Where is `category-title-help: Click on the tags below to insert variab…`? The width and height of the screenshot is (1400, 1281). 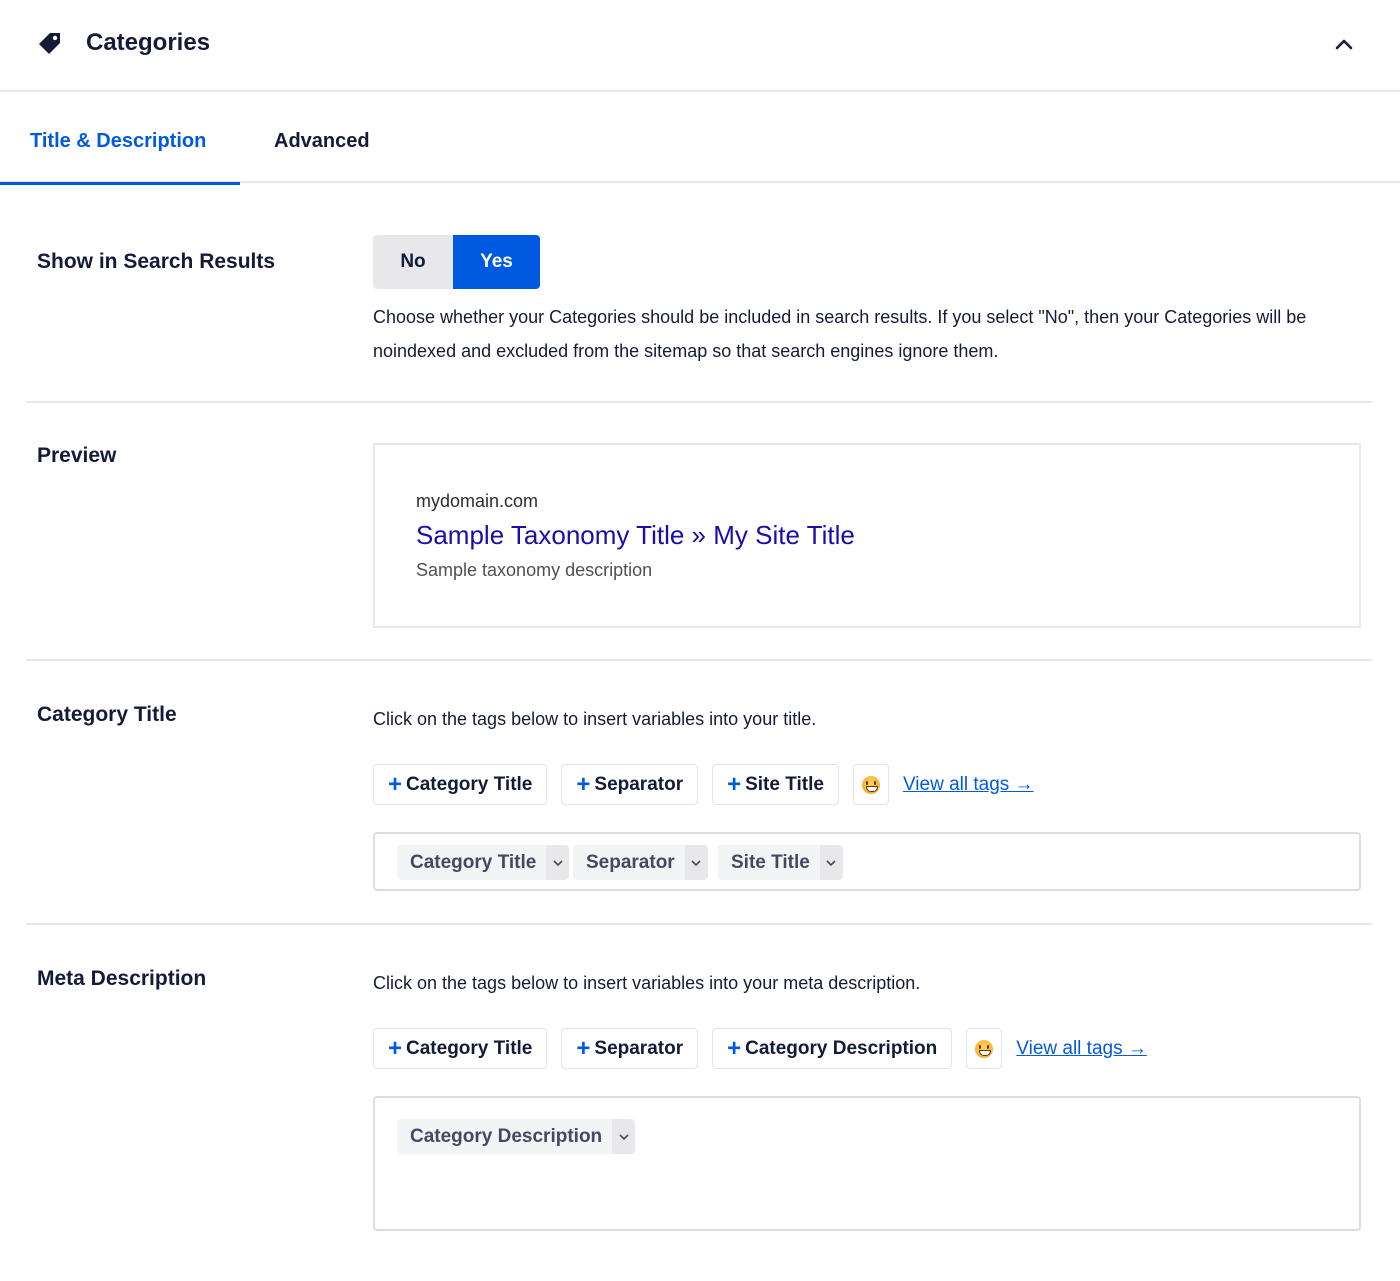
category-title-help: Click on the tags below to insert variab… is located at coordinates (595, 719).